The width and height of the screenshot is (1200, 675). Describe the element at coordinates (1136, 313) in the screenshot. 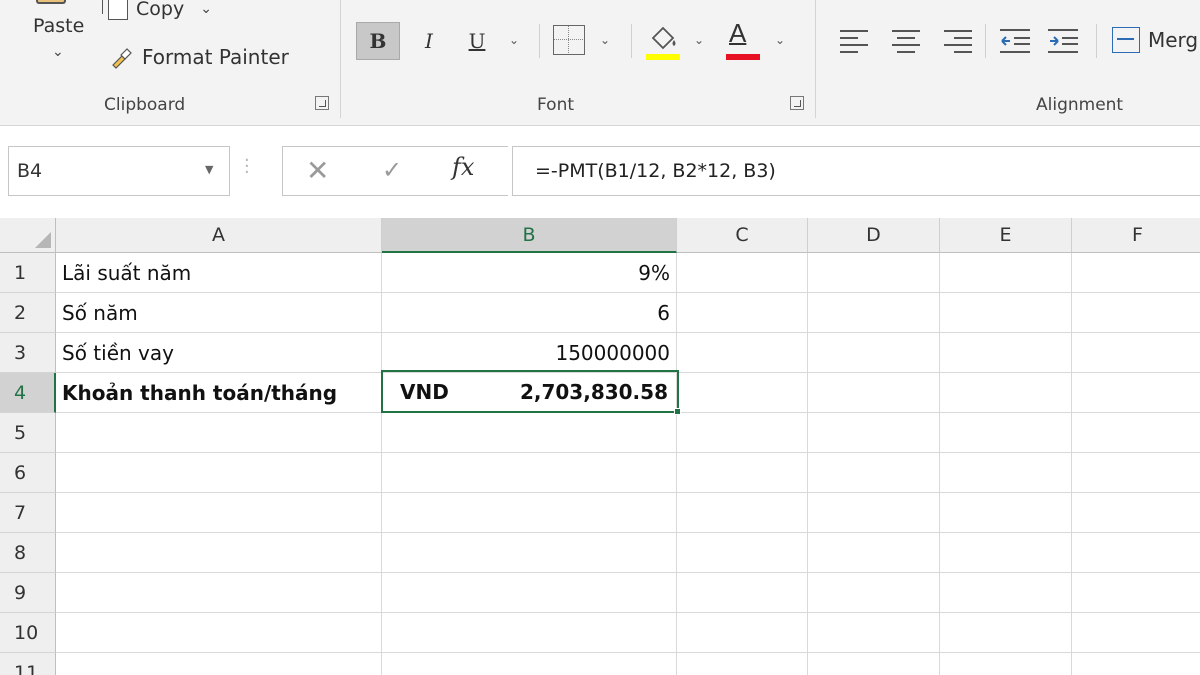

I see `cell-f2` at that location.